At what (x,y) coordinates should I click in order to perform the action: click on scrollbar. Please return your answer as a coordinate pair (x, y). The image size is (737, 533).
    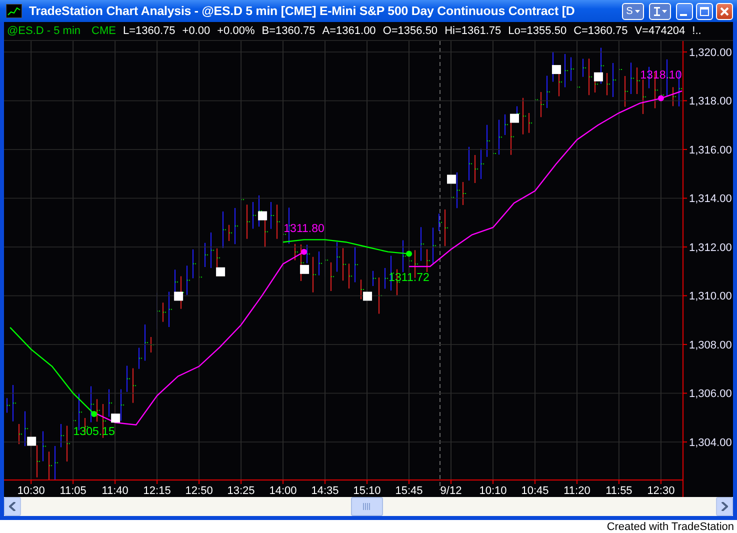
    Looking at the image, I should click on (368, 506).